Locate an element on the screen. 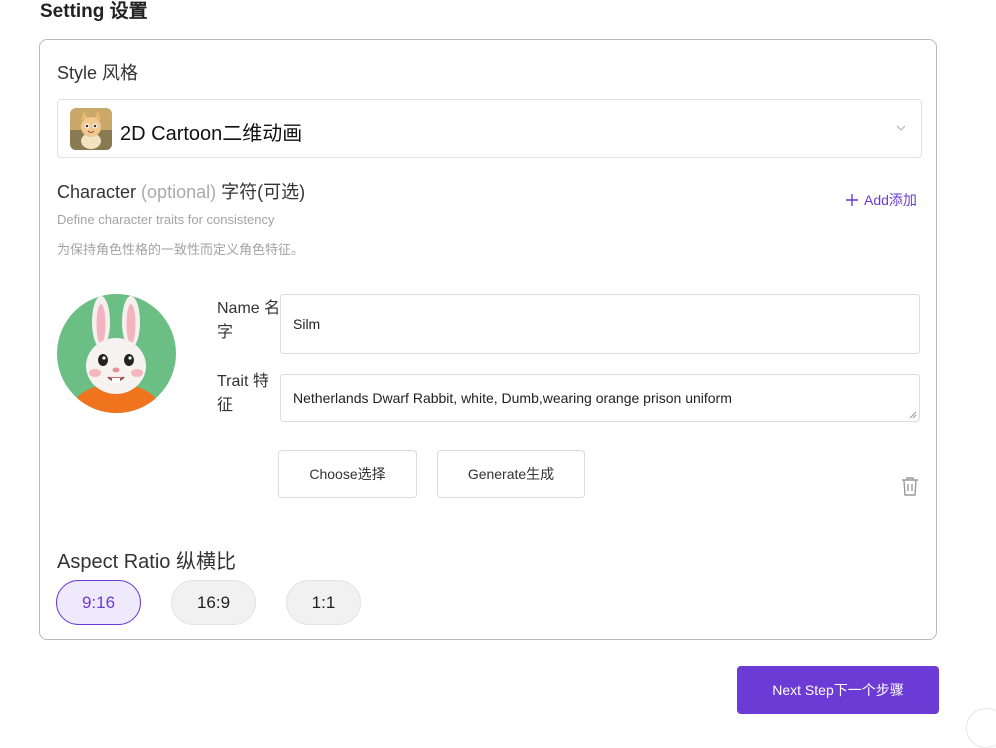  resize-handle-icon is located at coordinates (913, 415).